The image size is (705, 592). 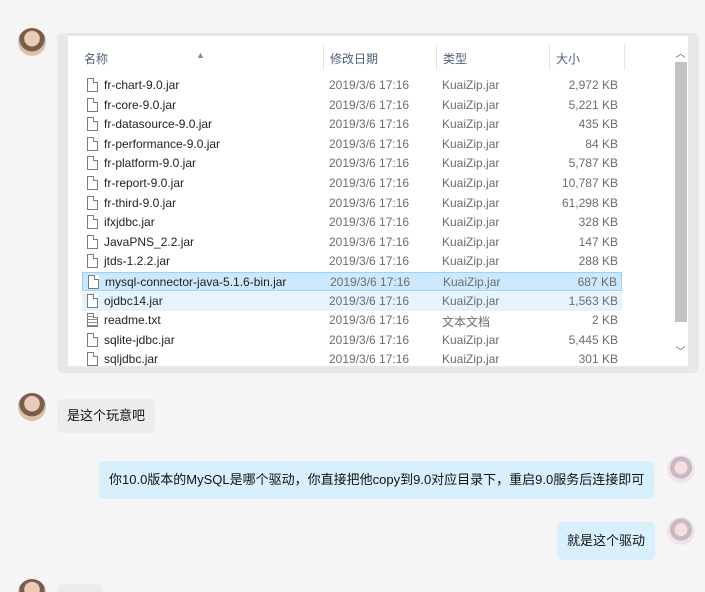 I want to click on column-header-type: 类型, so click(x=455, y=58).